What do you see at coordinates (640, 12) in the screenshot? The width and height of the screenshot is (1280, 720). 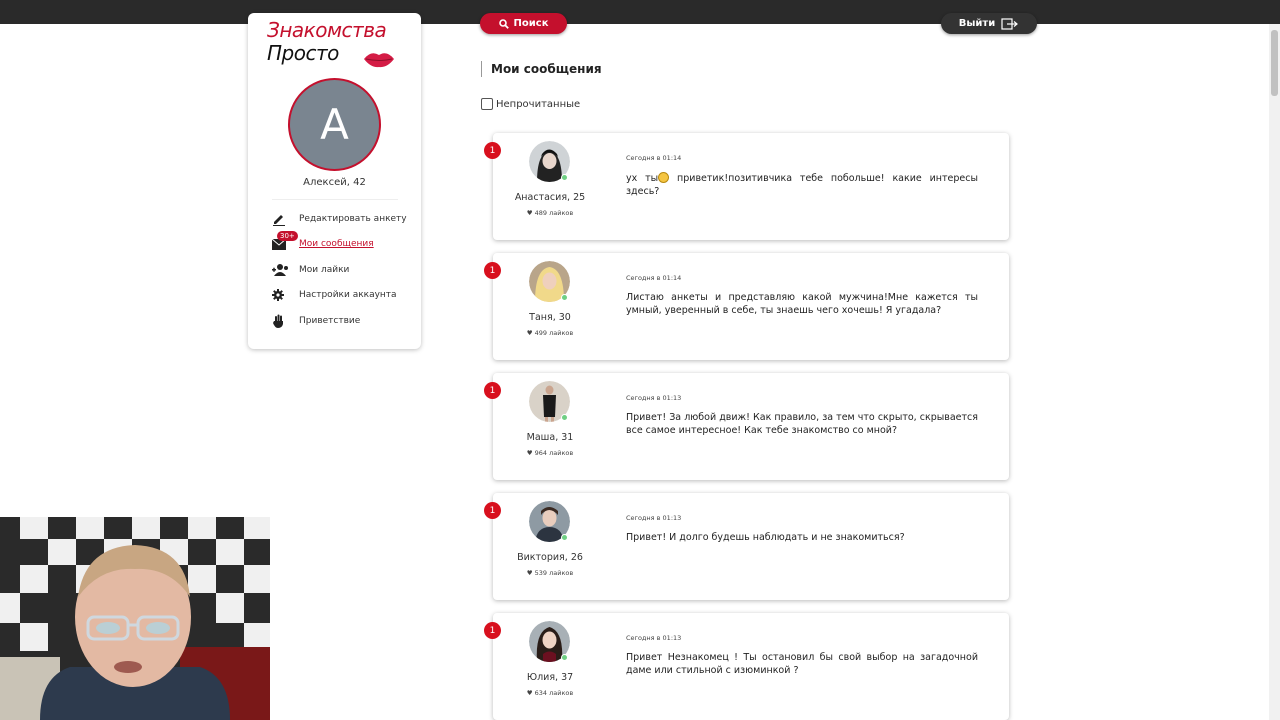 I see `top-bar` at bounding box center [640, 12].